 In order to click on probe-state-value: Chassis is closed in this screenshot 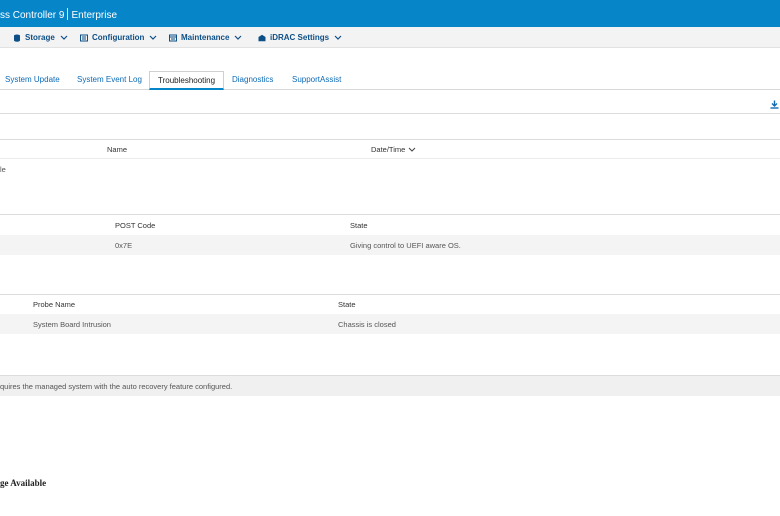, I will do `click(367, 324)`.